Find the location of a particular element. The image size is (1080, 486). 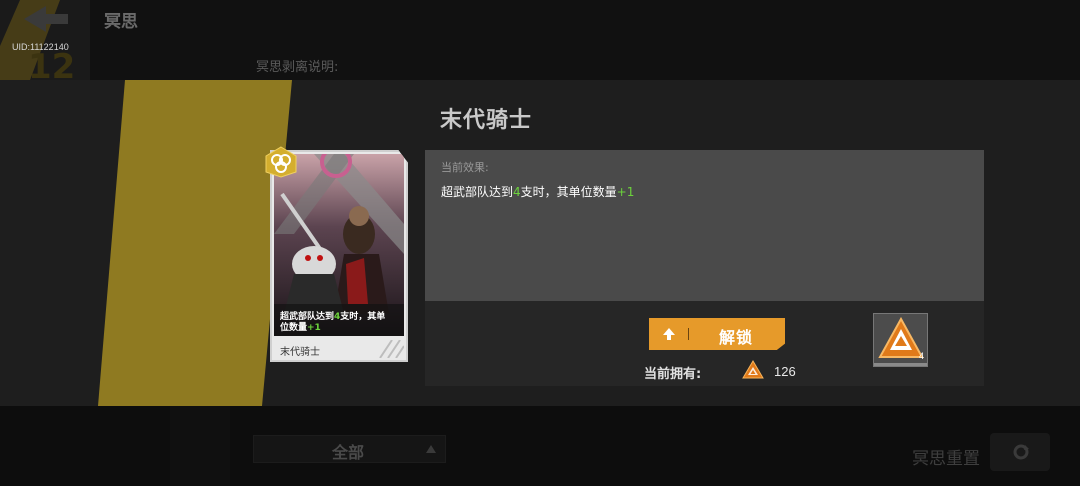

card-text-part: 超武部队达到 is located at coordinates (307, 317).